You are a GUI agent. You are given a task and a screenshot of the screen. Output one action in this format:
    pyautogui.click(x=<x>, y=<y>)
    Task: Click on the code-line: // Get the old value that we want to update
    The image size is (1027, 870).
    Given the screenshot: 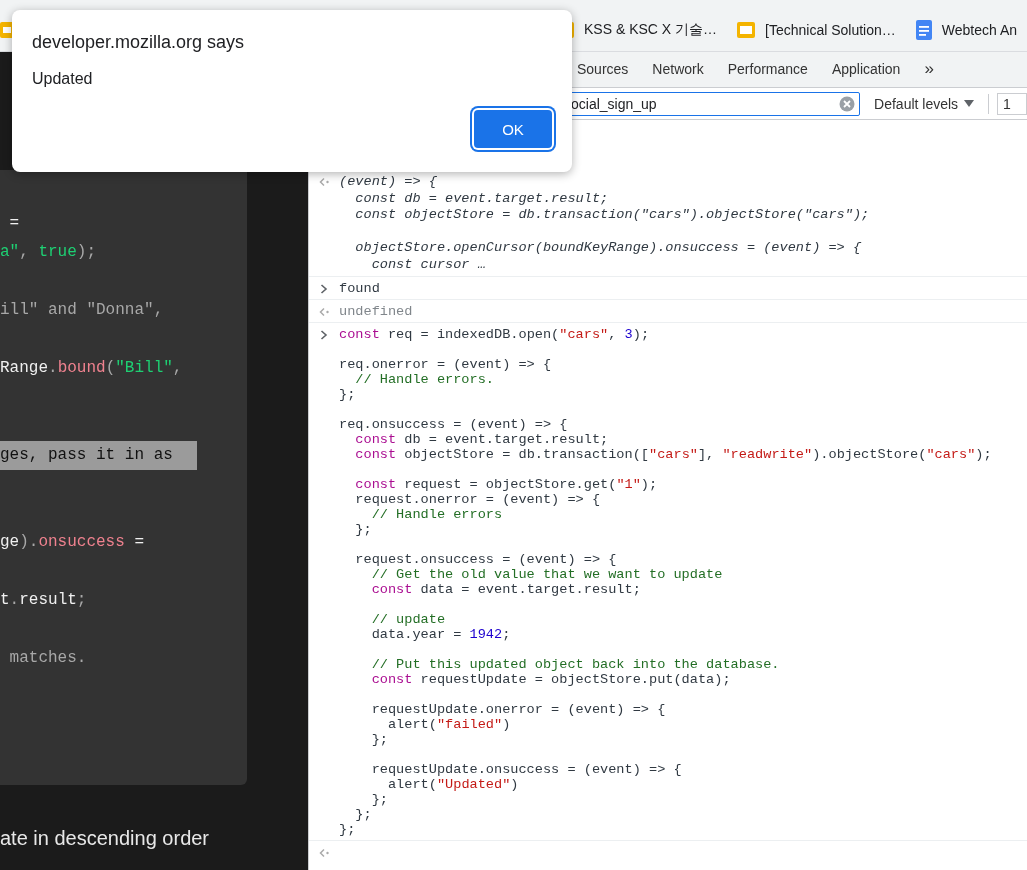 What is the action you would take?
    pyautogui.click(x=547, y=574)
    